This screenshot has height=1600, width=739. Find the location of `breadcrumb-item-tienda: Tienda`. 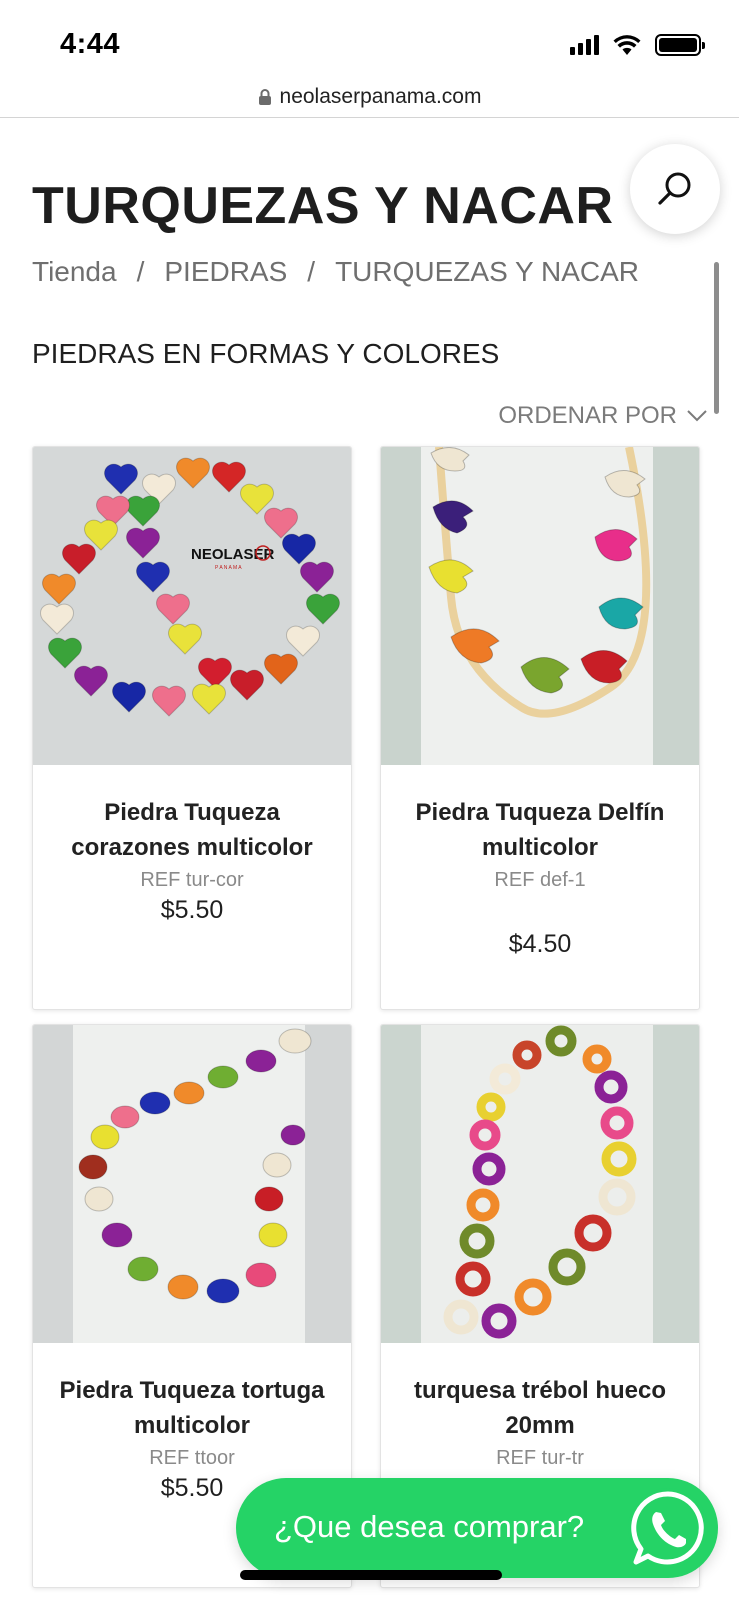

breadcrumb-item-tienda: Tienda is located at coordinates (74, 272).